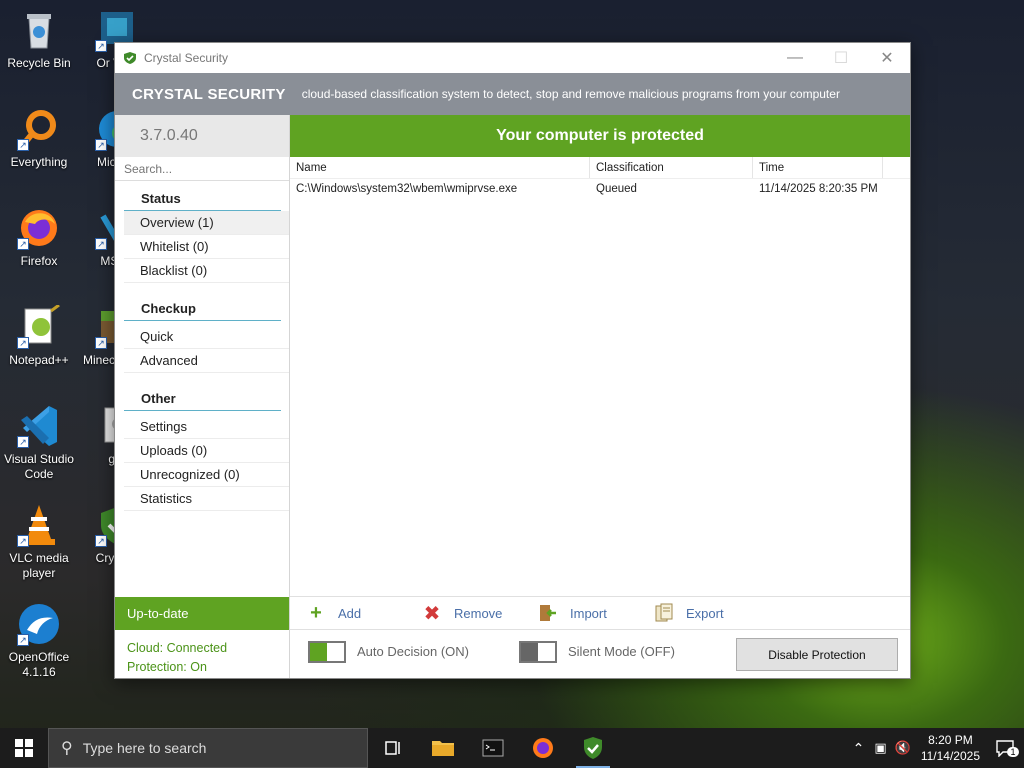 This screenshot has width=1024, height=768. Describe the element at coordinates (206, 271) in the screenshot. I see `sidebar-item-blacklist: Blacklist (0)` at that location.